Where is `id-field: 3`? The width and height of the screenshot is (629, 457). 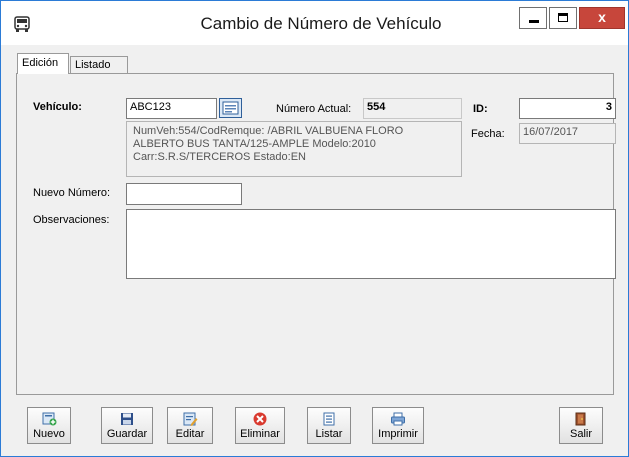 id-field: 3 is located at coordinates (567, 108).